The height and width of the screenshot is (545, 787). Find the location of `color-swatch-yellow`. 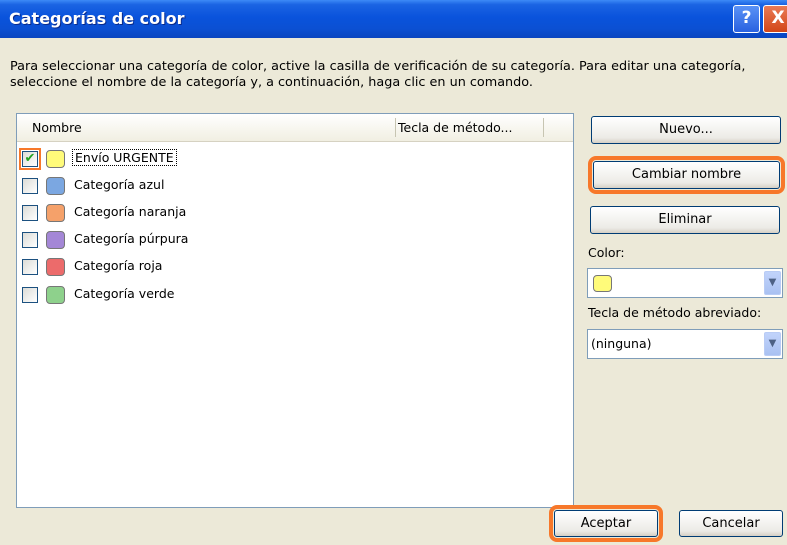

color-swatch-yellow is located at coordinates (55, 159).